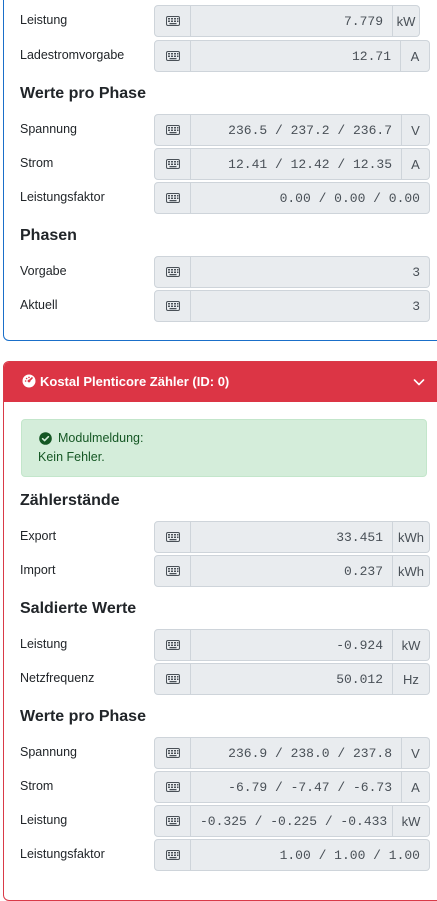 The image size is (437, 901). I want to click on row-label: Netzfrequenz, so click(57, 678).